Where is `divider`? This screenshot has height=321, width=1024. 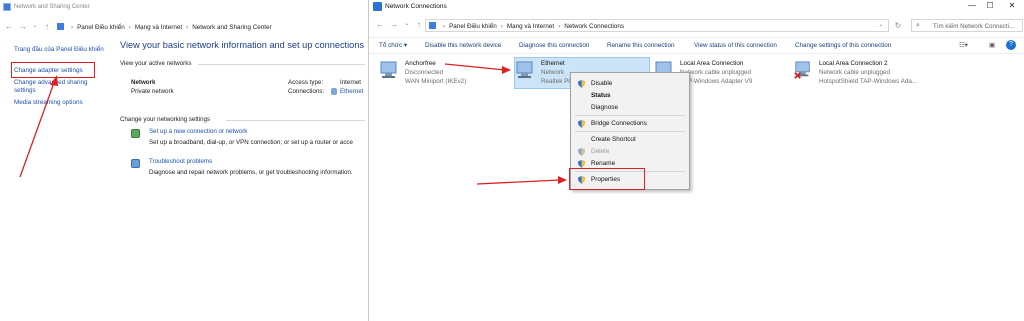
divider is located at coordinates (281, 64).